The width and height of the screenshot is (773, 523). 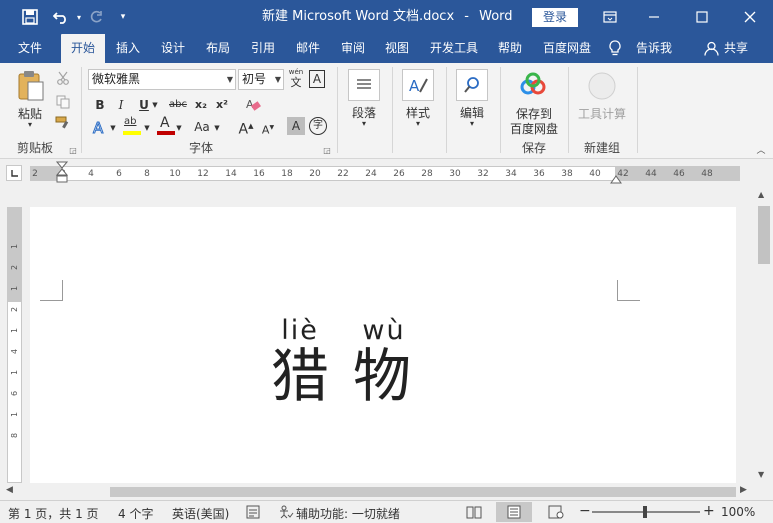 I want to click on change-case-button: Aa, so click(x=202, y=127).